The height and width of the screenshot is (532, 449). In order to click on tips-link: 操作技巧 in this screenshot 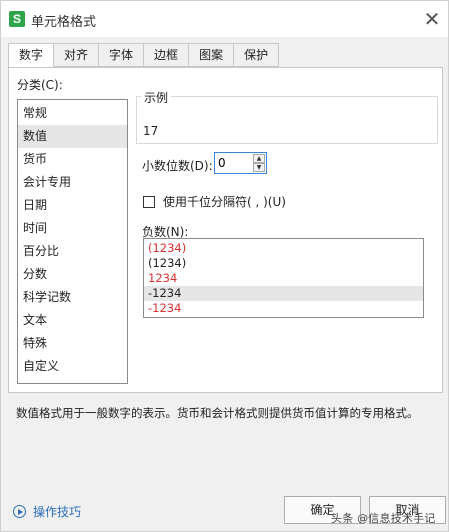, I will do `click(47, 511)`.